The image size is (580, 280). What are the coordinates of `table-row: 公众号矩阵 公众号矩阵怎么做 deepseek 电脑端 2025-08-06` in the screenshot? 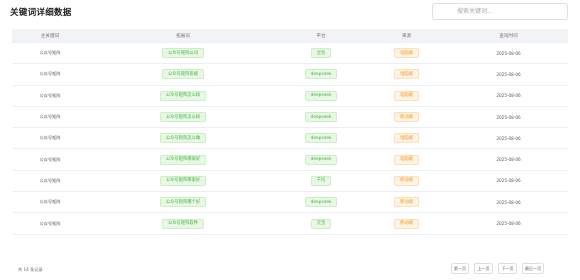 It's located at (290, 139).